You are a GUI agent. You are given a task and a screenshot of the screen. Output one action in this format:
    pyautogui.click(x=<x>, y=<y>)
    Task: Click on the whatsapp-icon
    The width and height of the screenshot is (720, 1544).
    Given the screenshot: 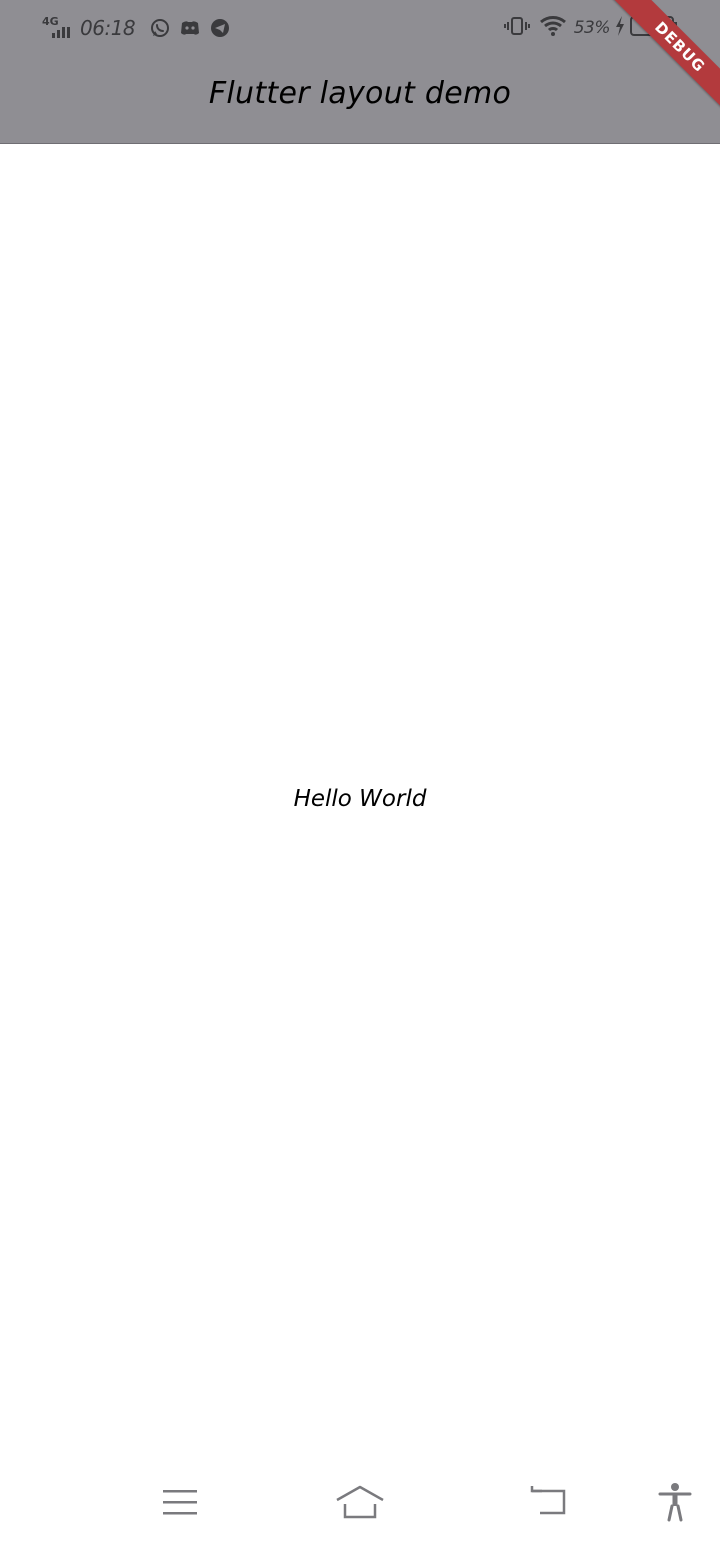 What is the action you would take?
    pyautogui.click(x=160, y=28)
    